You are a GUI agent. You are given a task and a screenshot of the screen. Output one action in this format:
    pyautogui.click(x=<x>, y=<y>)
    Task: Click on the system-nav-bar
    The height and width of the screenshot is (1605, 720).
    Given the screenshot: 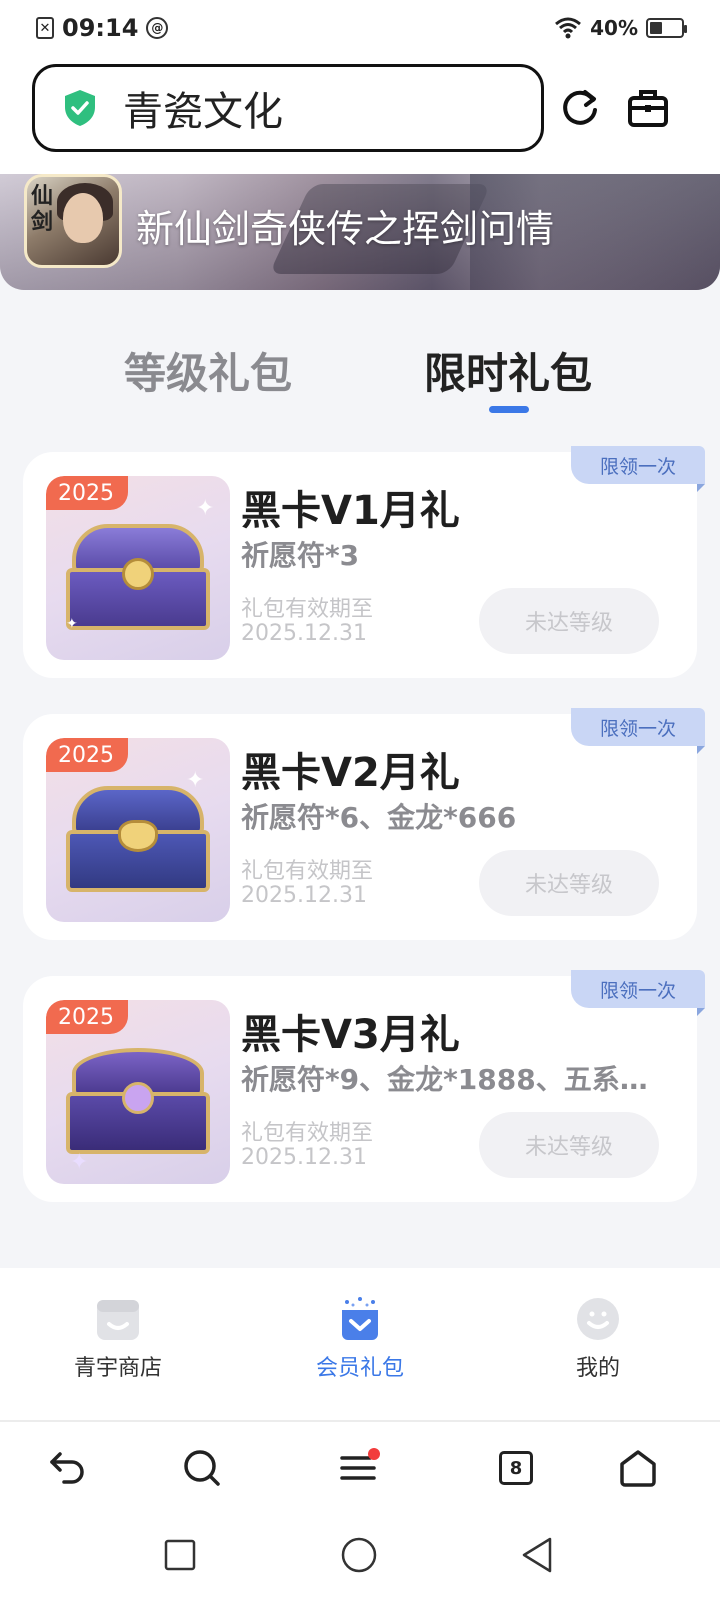 What is the action you would take?
    pyautogui.click(x=360, y=1562)
    